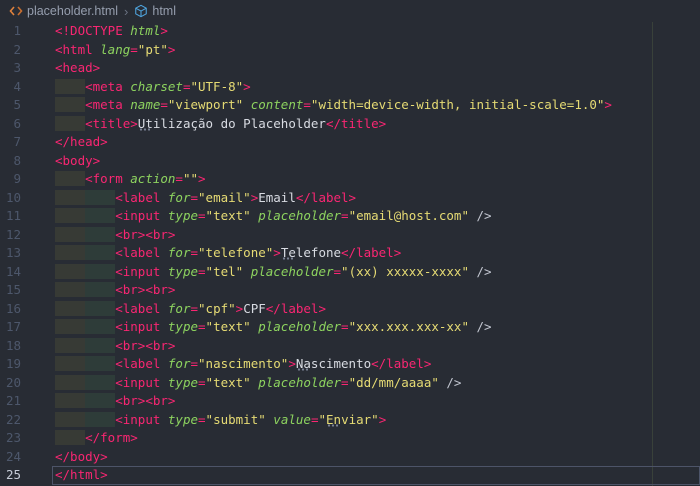 The width and height of the screenshot is (700, 486). Describe the element at coordinates (13, 345) in the screenshot. I see `line-number: 18` at that location.